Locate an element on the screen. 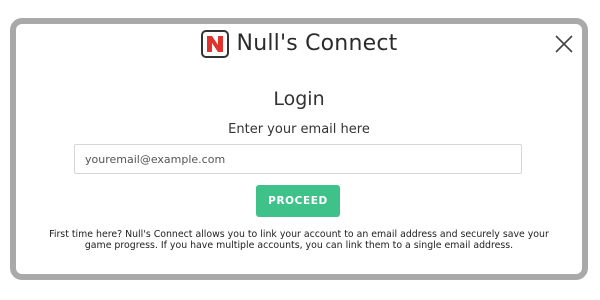 Image resolution: width=600 pixels, height=300 pixels. email-field is located at coordinates (298, 159).